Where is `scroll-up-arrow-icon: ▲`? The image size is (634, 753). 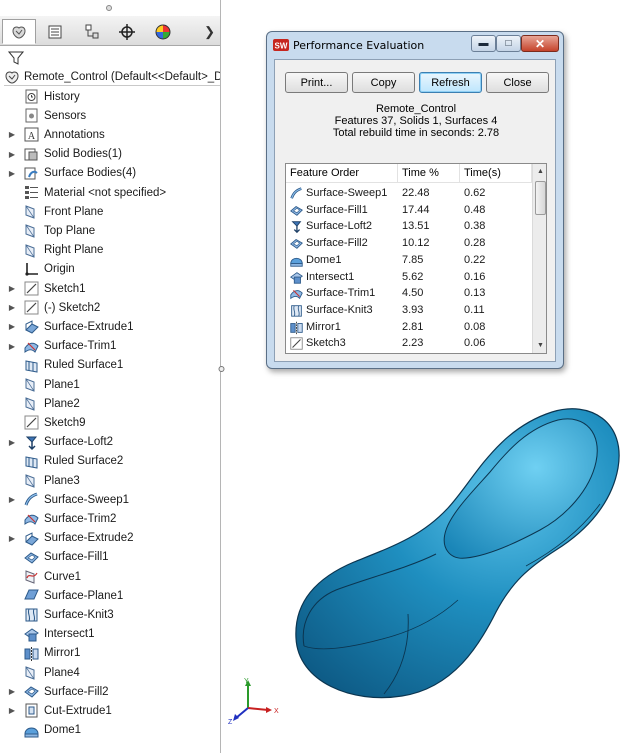
scroll-up-arrow-icon: ▲ is located at coordinates (539, 171).